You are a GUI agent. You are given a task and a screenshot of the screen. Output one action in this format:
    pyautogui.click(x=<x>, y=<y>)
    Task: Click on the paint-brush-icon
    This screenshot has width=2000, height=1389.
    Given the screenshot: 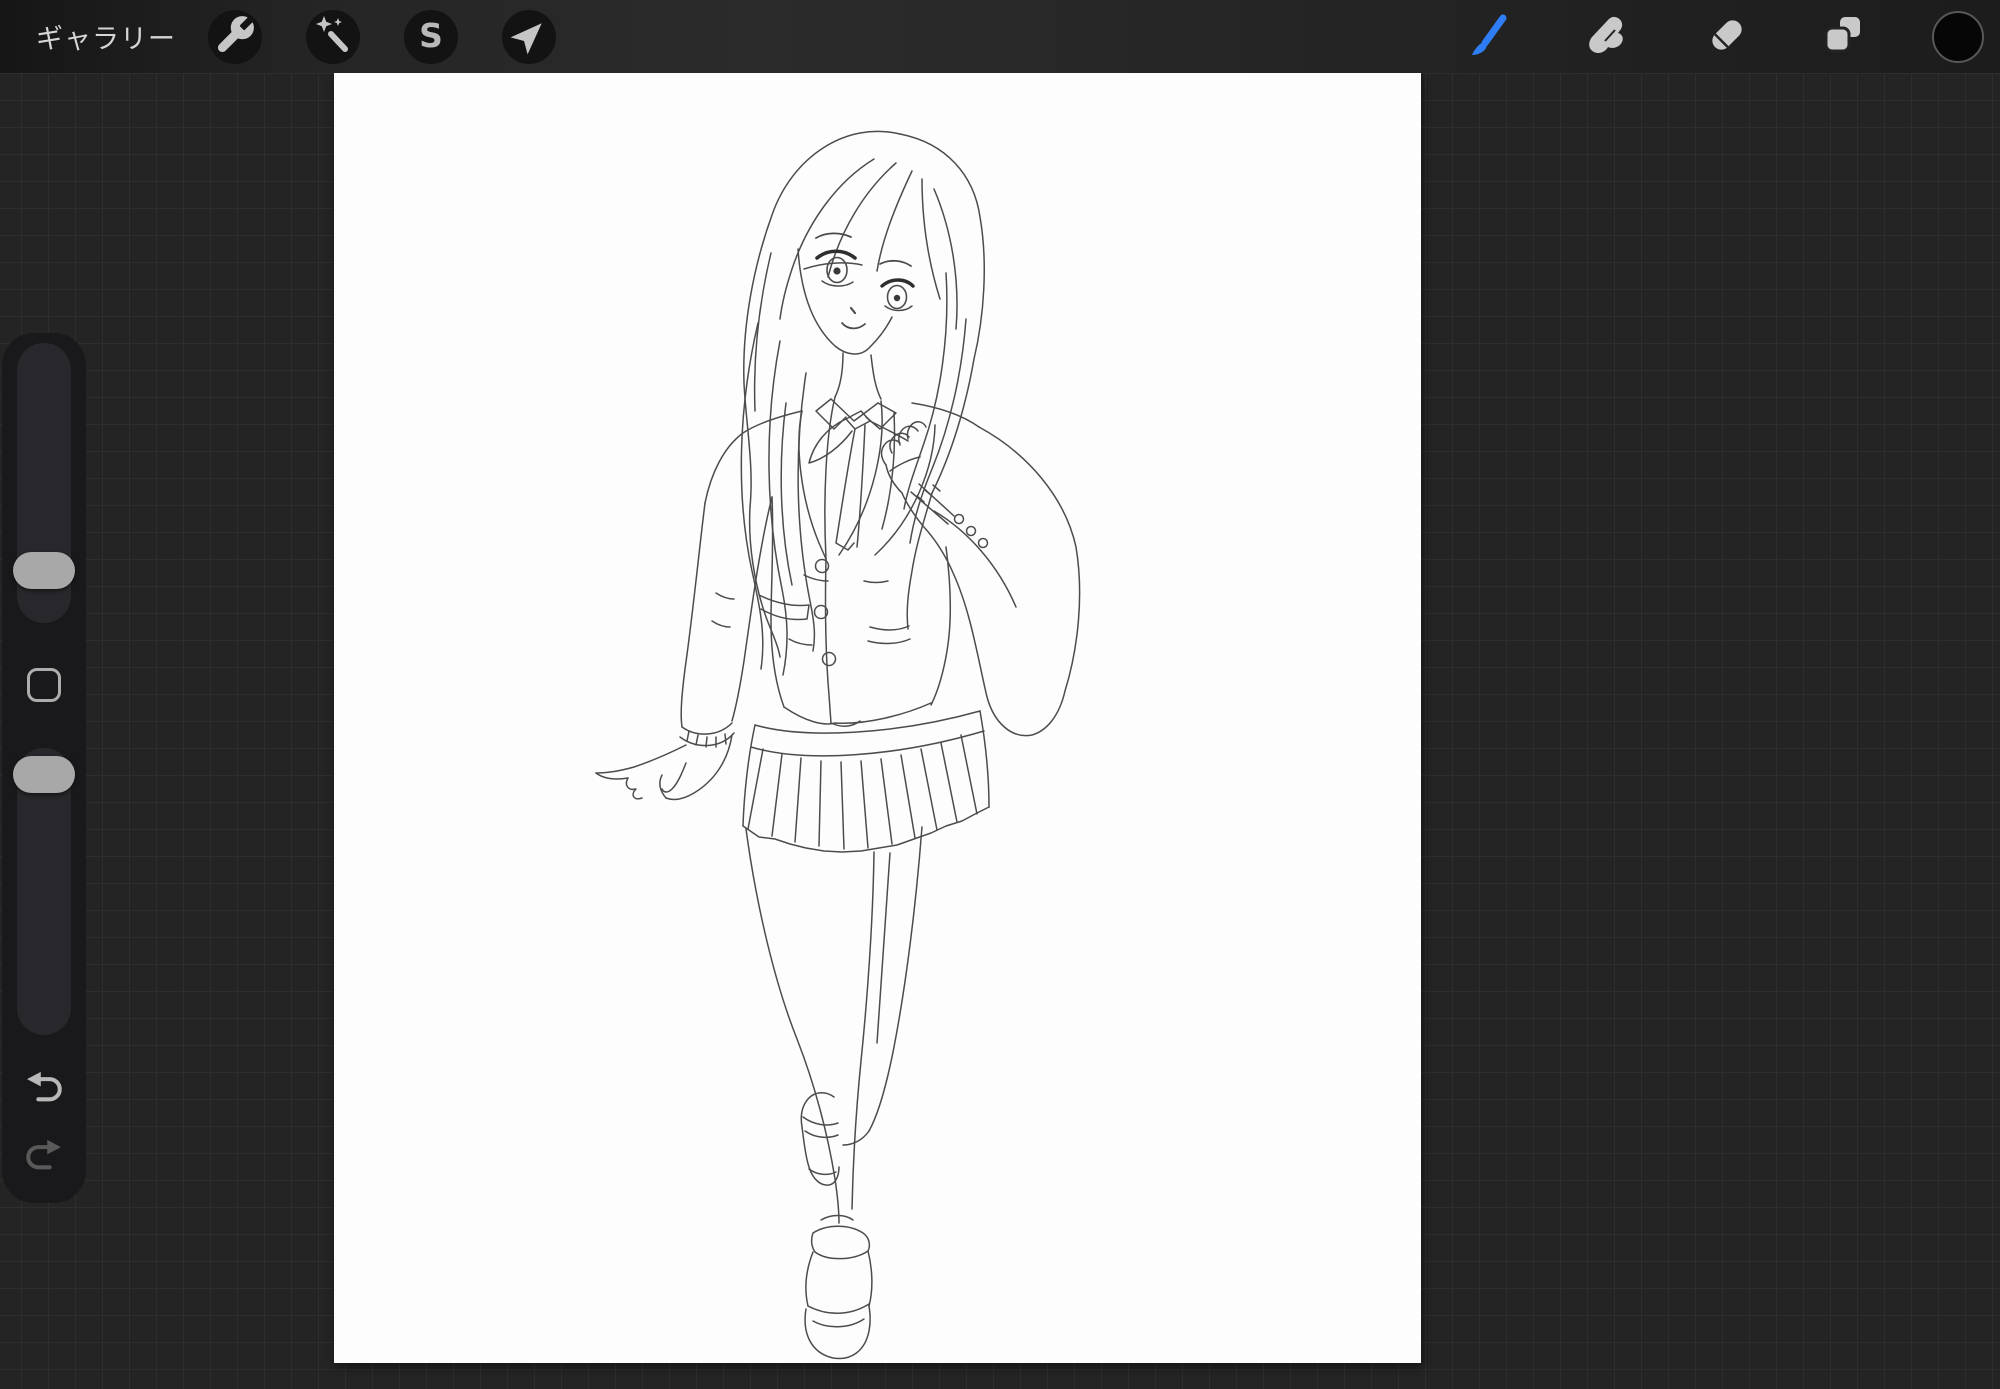 What is the action you would take?
    pyautogui.click(x=1489, y=37)
    